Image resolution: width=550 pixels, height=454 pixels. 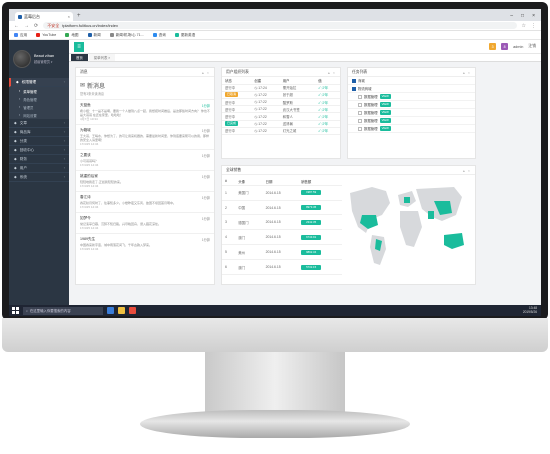 What do you see at coordinates (15, 310) in the screenshot?
I see `windows-start-icon` at bounding box center [15, 310].